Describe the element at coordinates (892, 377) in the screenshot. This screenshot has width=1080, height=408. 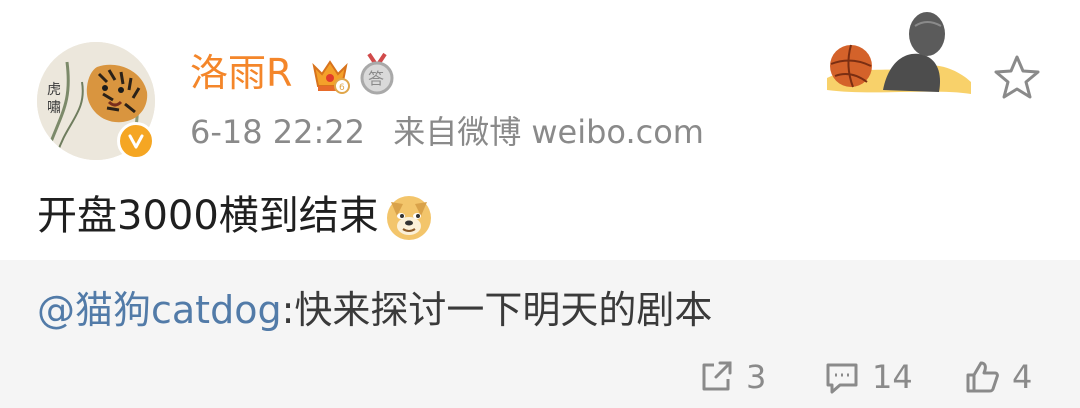
I see `comment-count: 14` at that location.